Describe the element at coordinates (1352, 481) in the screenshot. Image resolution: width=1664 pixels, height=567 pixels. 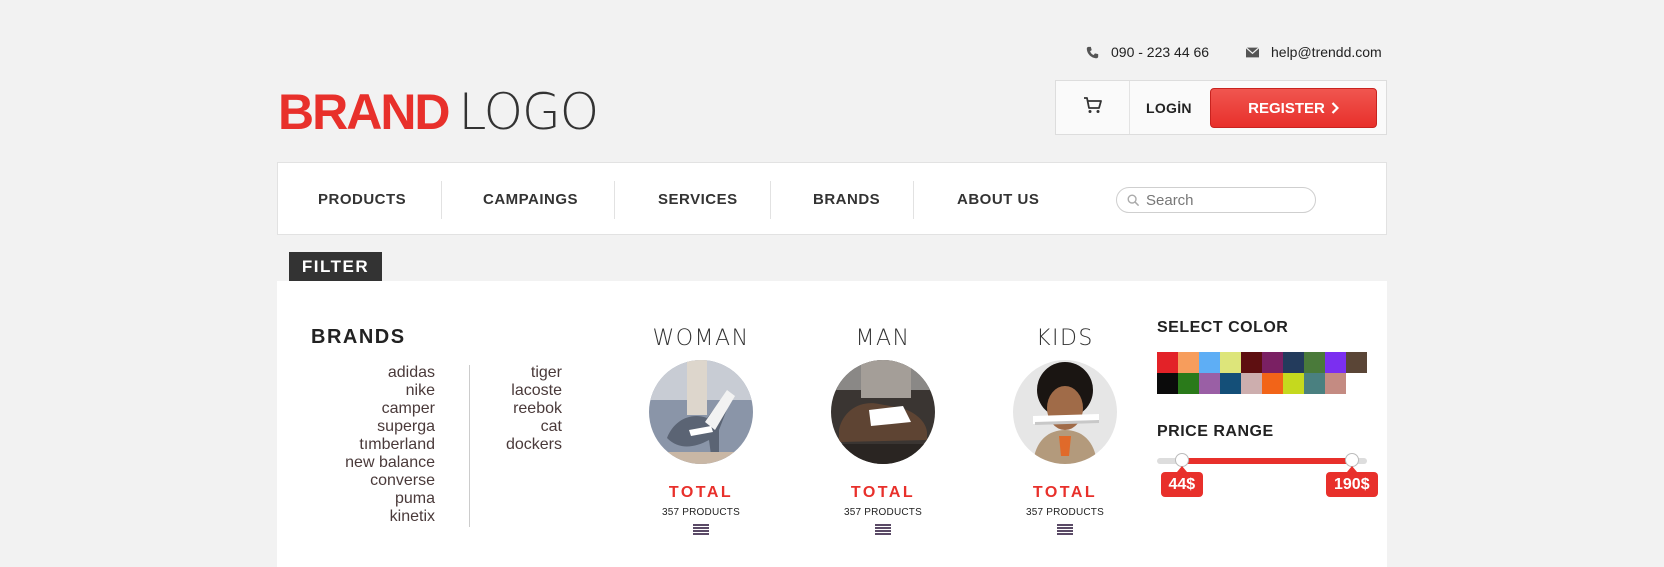
I see `price-max-label: 190$` at that location.